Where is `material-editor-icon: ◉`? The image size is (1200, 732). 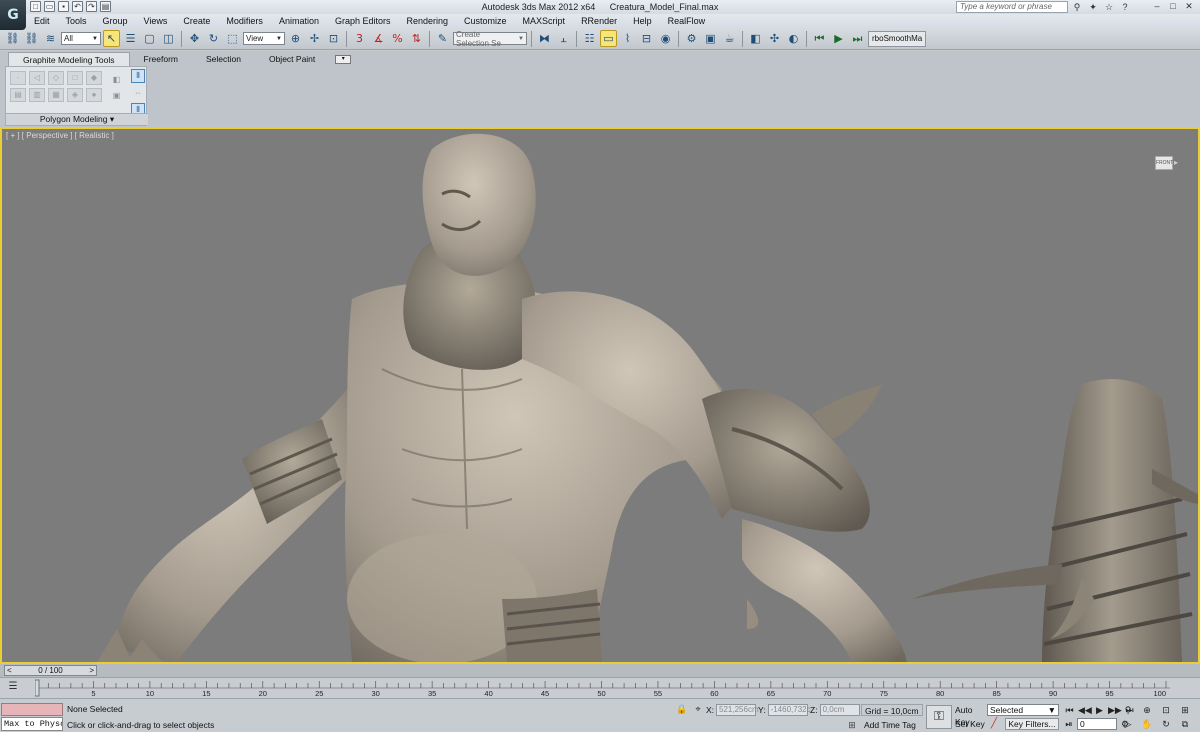 material-editor-icon: ◉ is located at coordinates (665, 38).